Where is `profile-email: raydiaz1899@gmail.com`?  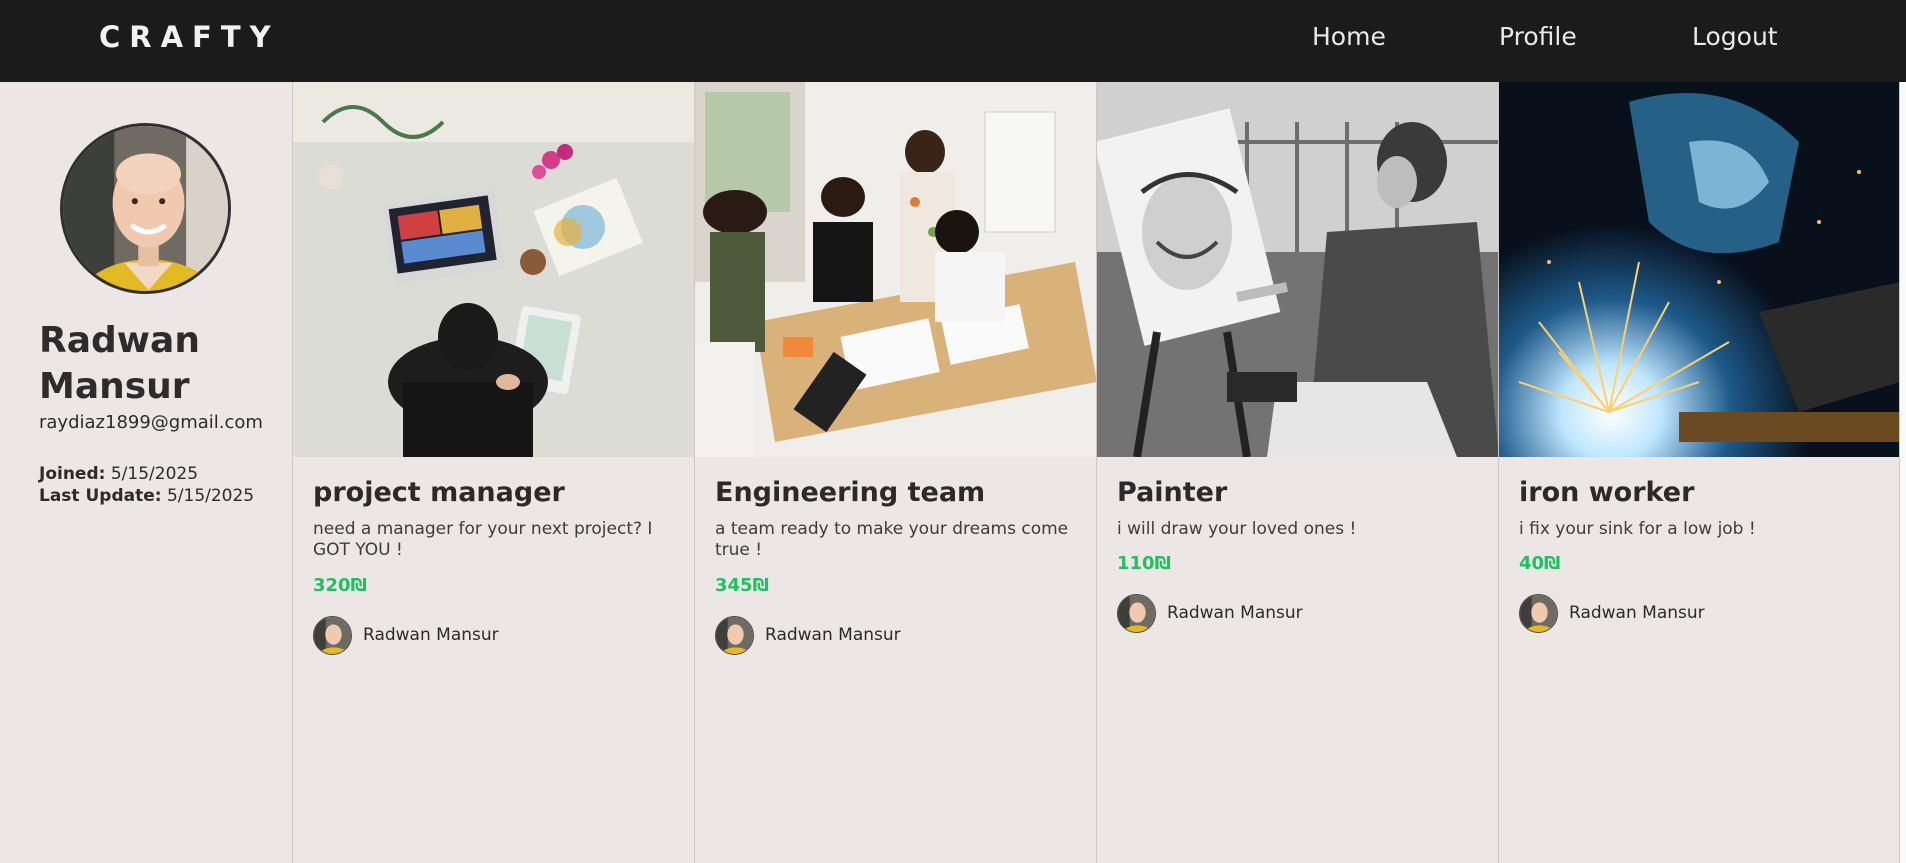
profile-email: raydiaz1899@gmail.com is located at coordinates (151, 422).